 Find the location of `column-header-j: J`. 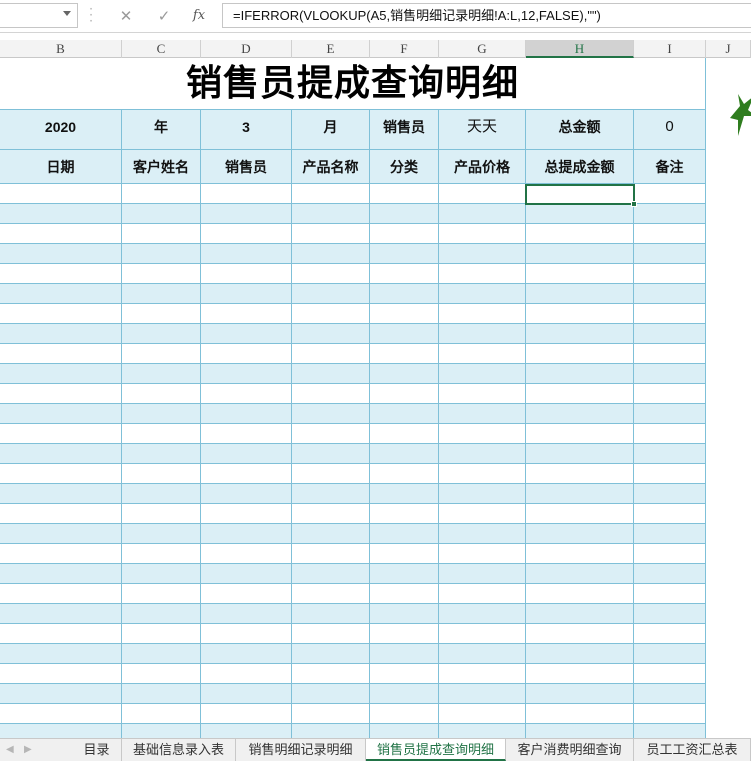

column-header-j: J is located at coordinates (728, 49).